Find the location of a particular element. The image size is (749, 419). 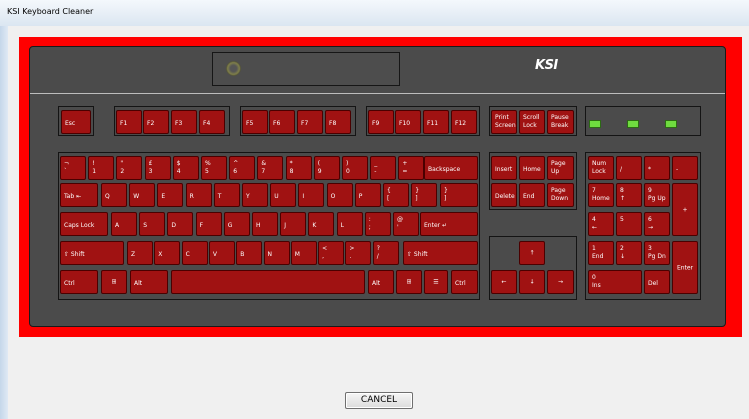

key-arrow-down: ↓ is located at coordinates (532, 282).